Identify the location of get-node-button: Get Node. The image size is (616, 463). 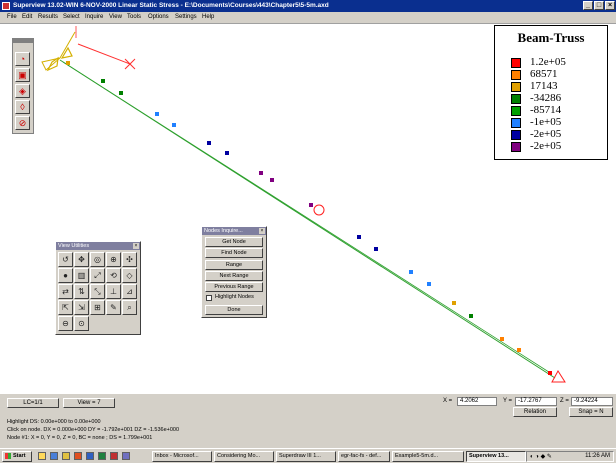
(234, 242).